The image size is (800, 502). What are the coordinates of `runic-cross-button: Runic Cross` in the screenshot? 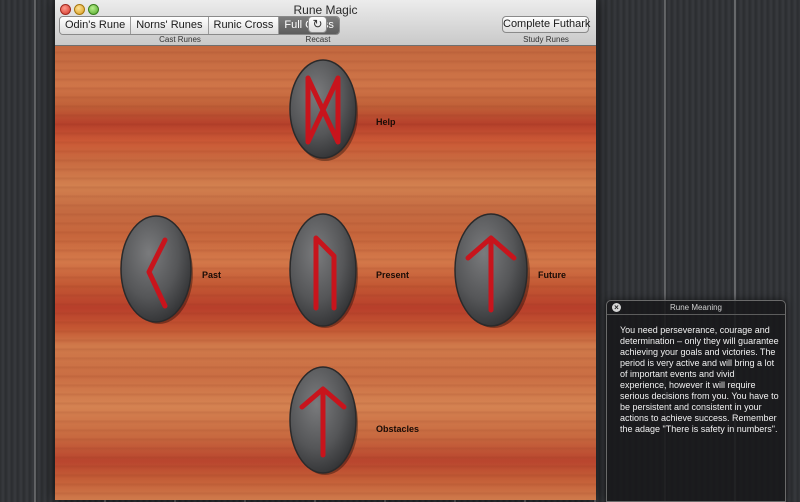 It's located at (244, 25).